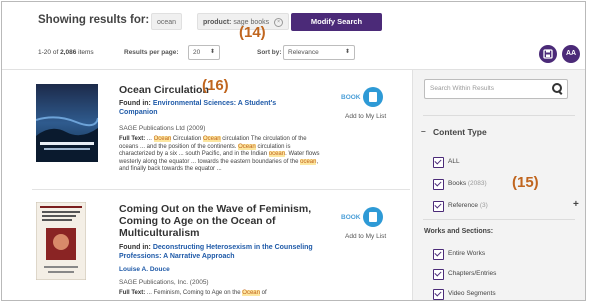 This screenshot has height=303, width=589. What do you see at coordinates (462, 88) in the screenshot?
I see `search-within-placeholder: Search Within Results` at bounding box center [462, 88].